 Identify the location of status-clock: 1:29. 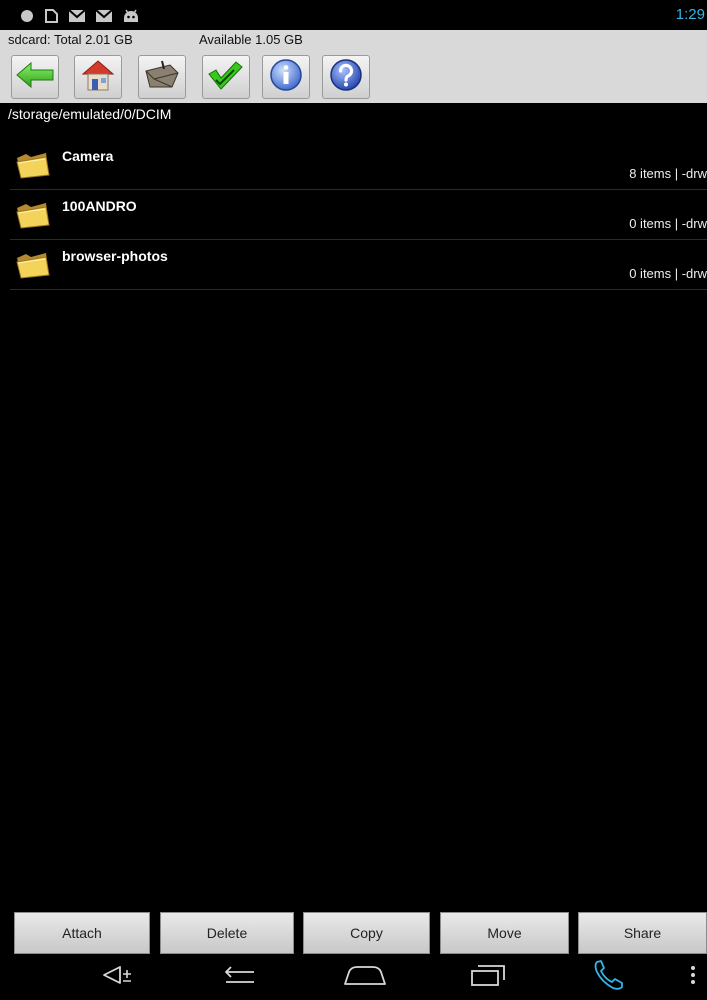
(690, 14).